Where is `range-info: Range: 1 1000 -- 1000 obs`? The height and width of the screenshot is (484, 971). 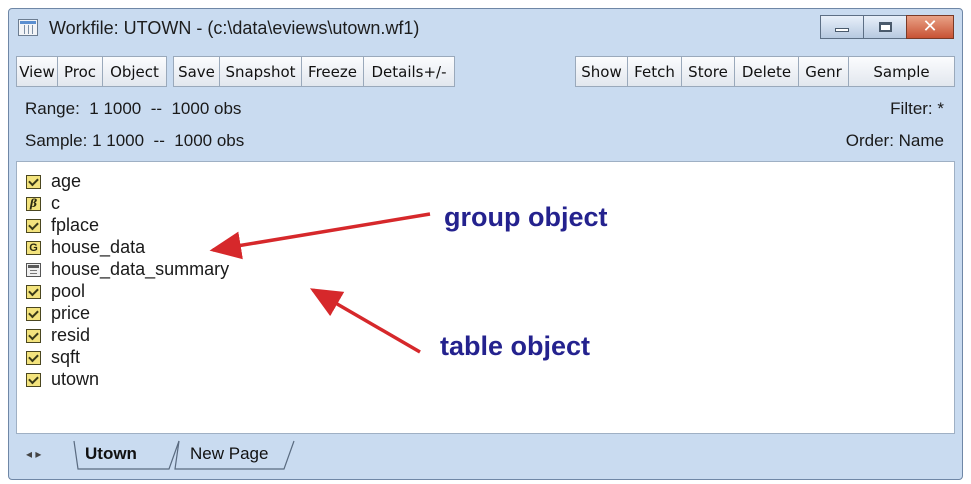
range-info: Range: 1 1000 -- 1000 obs is located at coordinates (133, 108).